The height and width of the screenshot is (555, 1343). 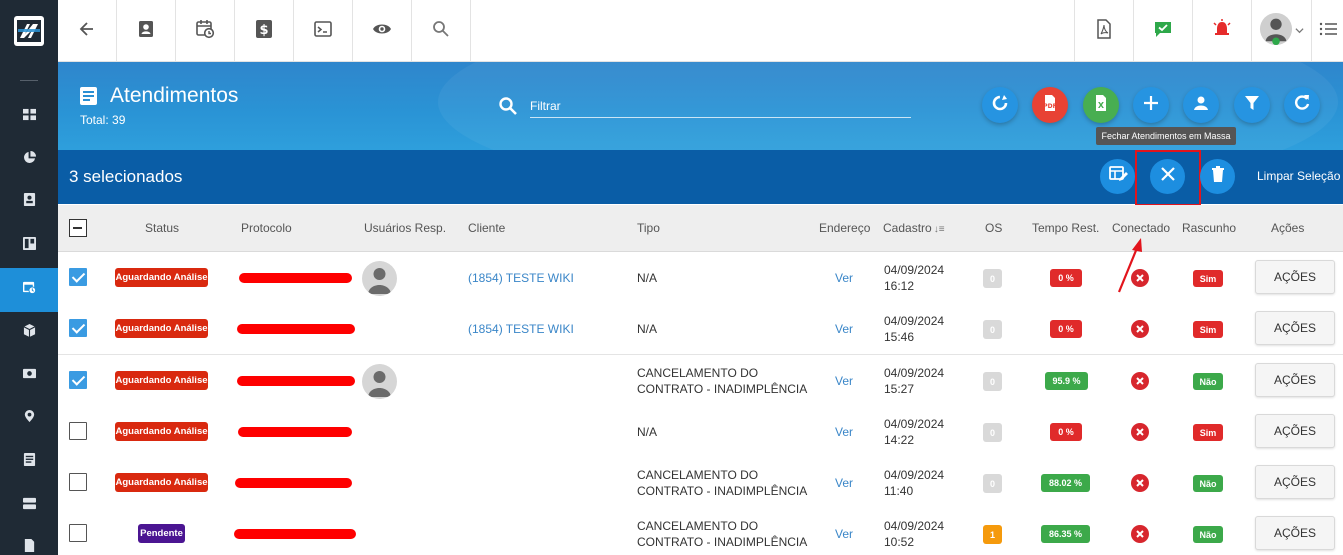 What do you see at coordinates (1217, 176) in the screenshot?
I see `bulk-delete-button` at bounding box center [1217, 176].